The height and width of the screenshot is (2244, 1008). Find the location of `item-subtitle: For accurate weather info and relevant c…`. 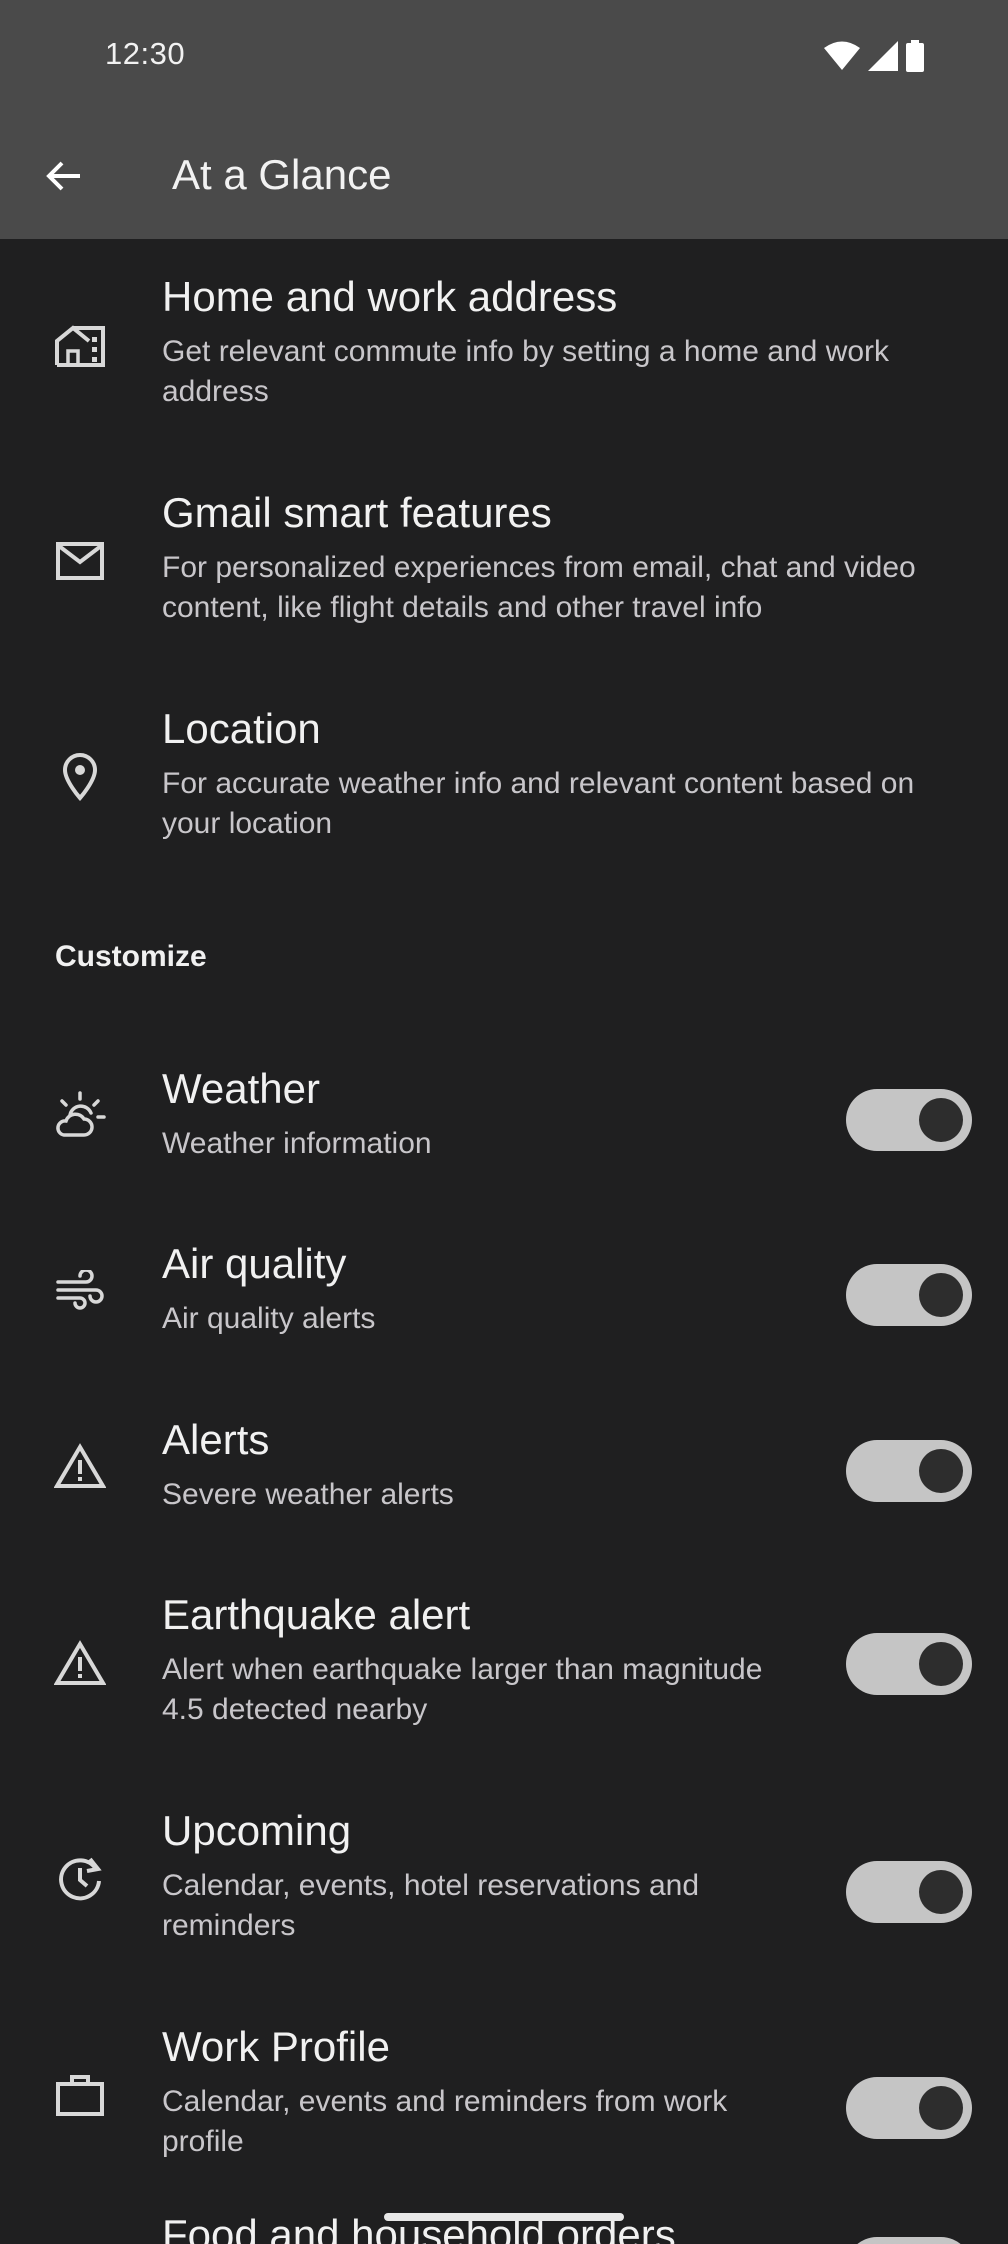

item-subtitle: For accurate weather info and relevant c… is located at coordinates (538, 803).